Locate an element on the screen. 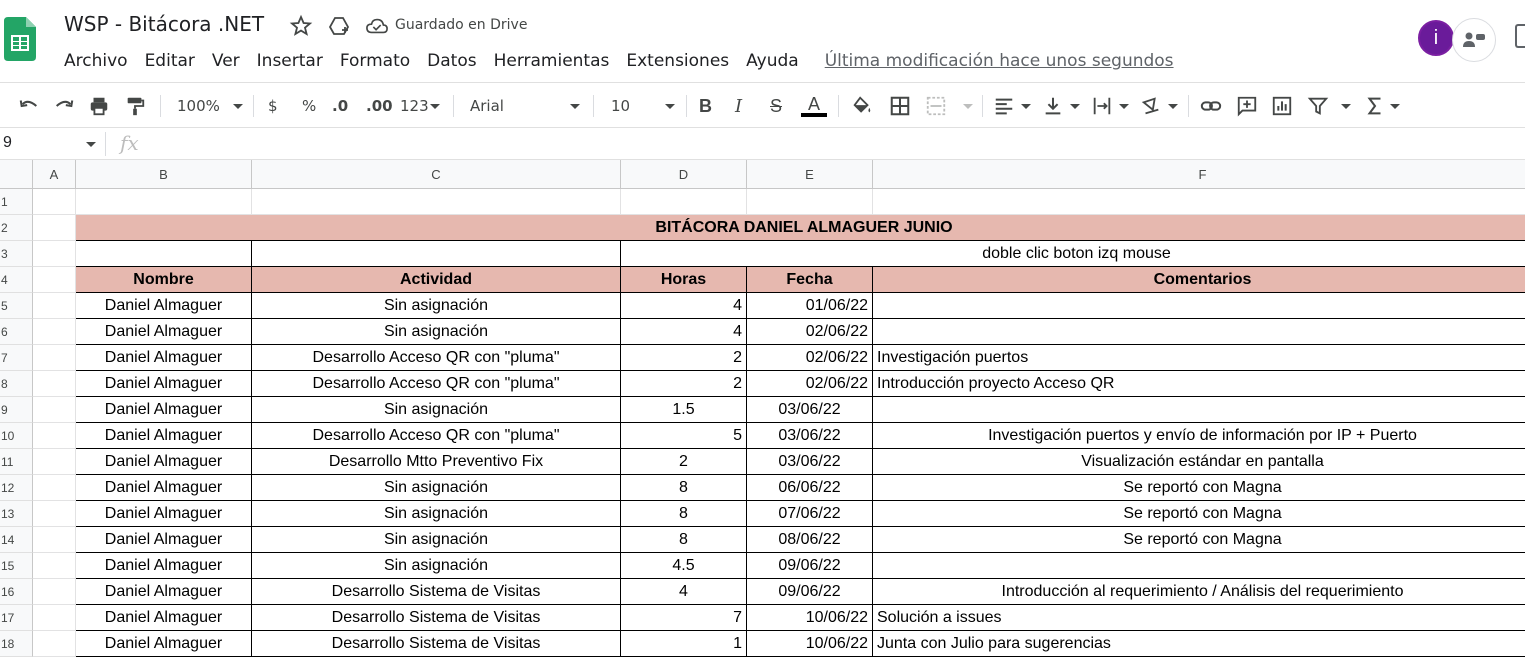 The height and width of the screenshot is (660, 1525). menu-edit: Editar is located at coordinates (170, 61).